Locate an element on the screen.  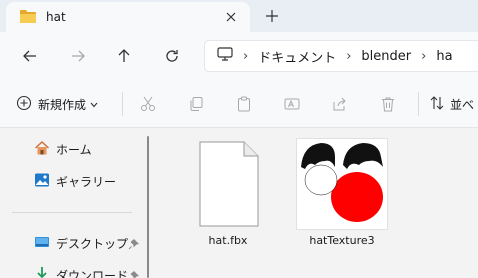
sidebar-item-label: ダウンロード is located at coordinates (92, 273).